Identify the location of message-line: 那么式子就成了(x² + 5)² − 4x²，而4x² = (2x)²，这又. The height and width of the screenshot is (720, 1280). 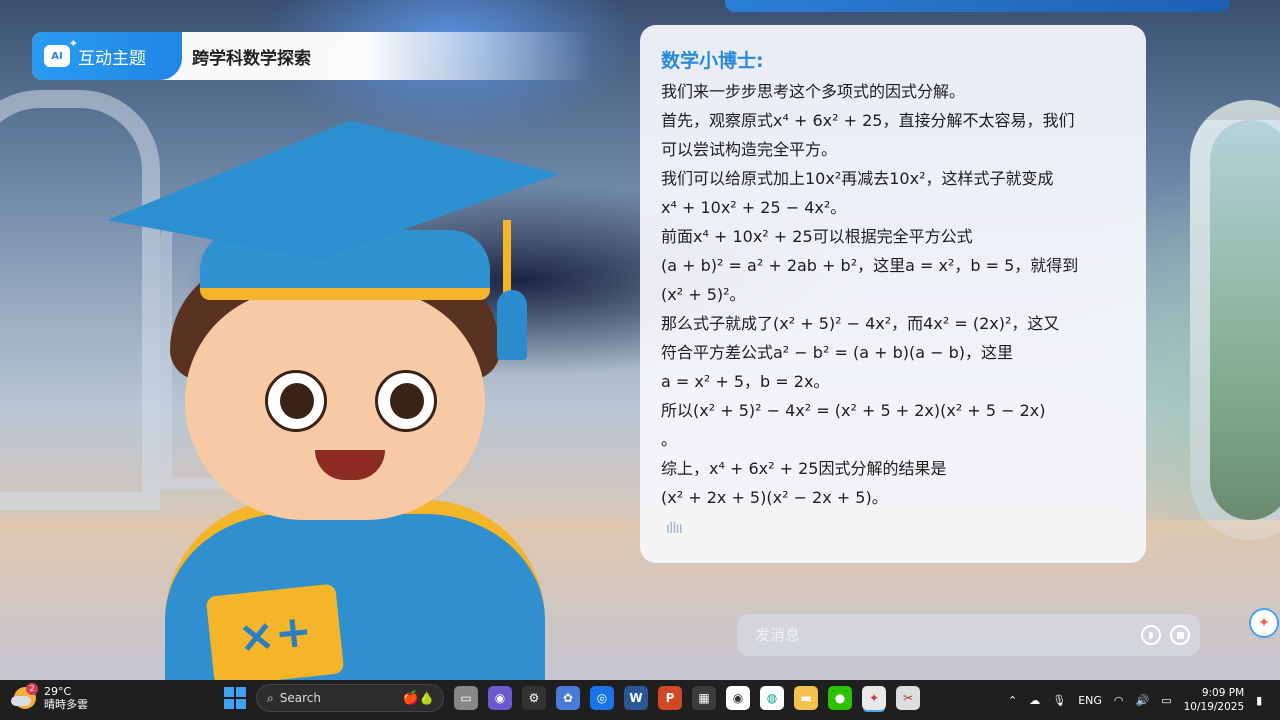
(860, 323).